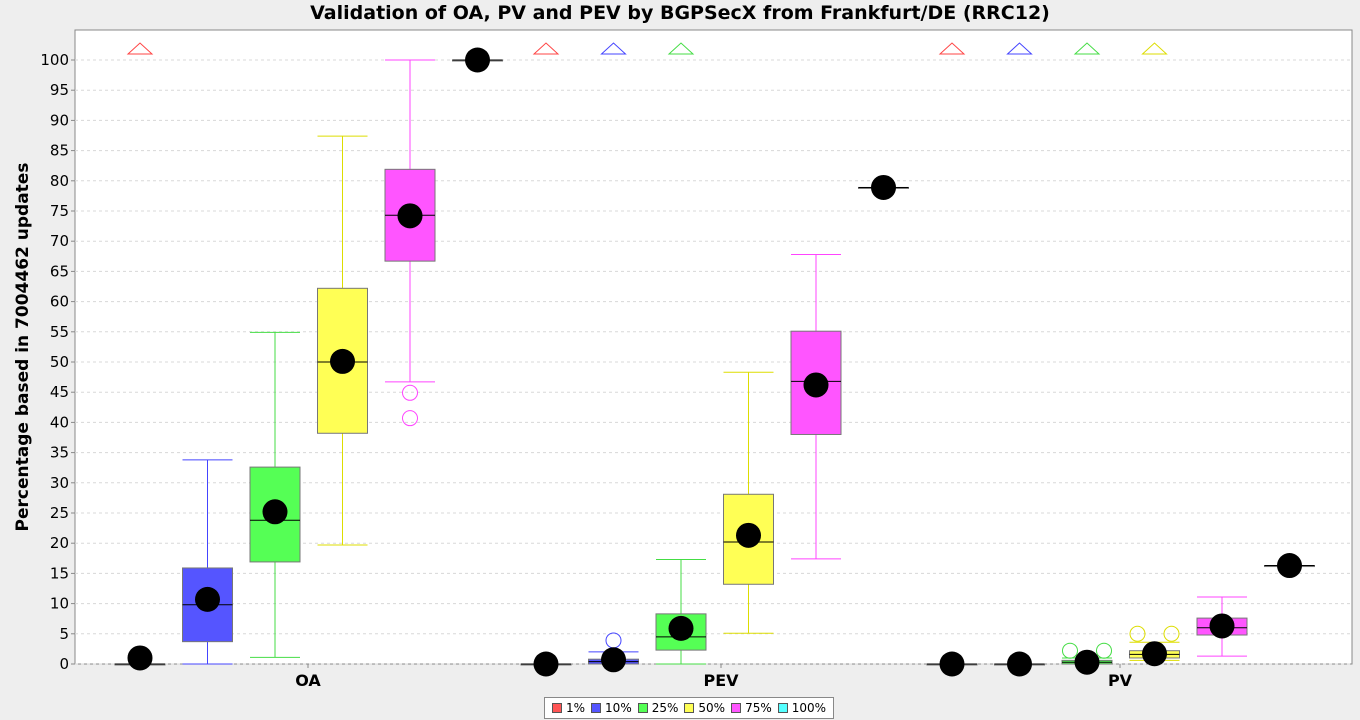 The image size is (1360, 720). Describe the element at coordinates (59, 241) in the screenshot. I see `y-tick-label: 70` at that location.